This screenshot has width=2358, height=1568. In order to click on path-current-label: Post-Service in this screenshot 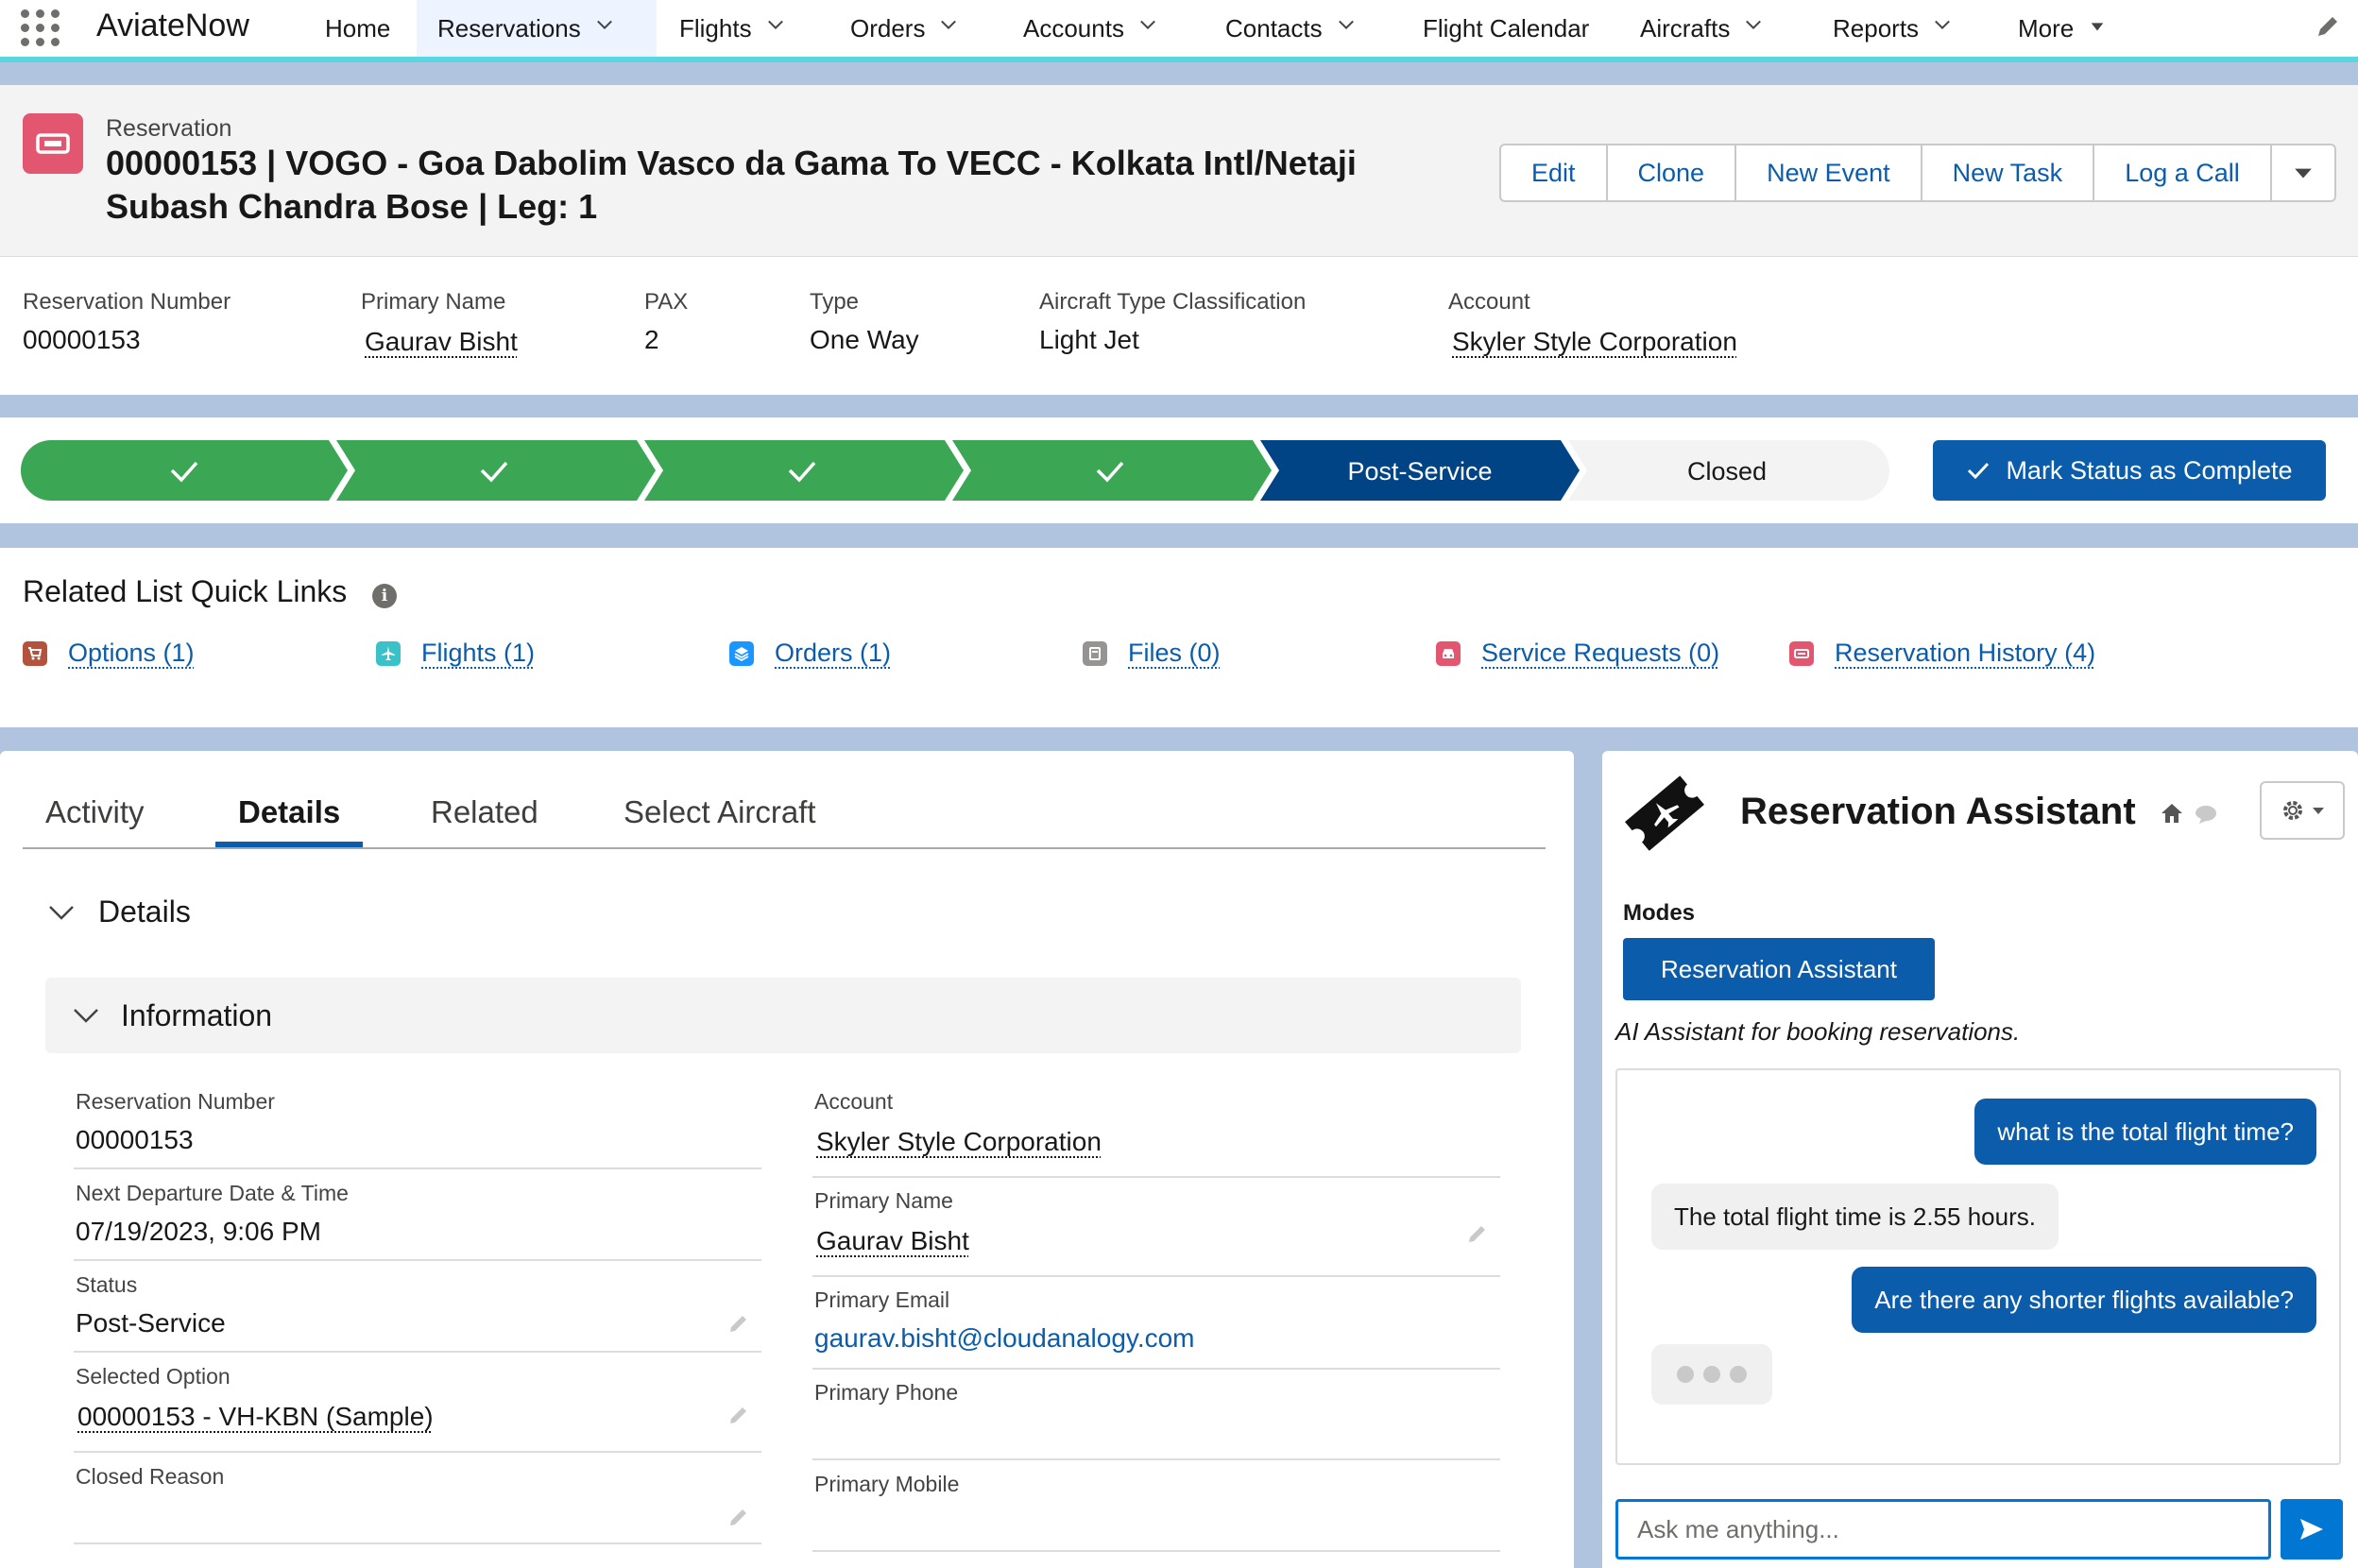, I will do `click(1419, 471)`.